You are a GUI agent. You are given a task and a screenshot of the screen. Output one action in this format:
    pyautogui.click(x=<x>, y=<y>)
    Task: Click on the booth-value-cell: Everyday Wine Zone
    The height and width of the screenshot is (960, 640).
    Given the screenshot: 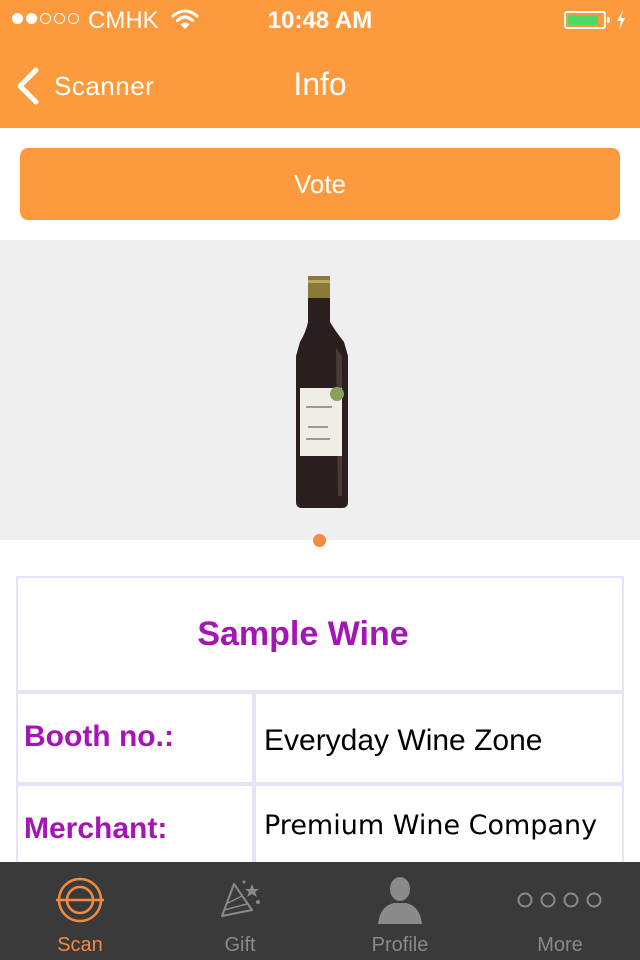 What is the action you would take?
    pyautogui.click(x=439, y=738)
    